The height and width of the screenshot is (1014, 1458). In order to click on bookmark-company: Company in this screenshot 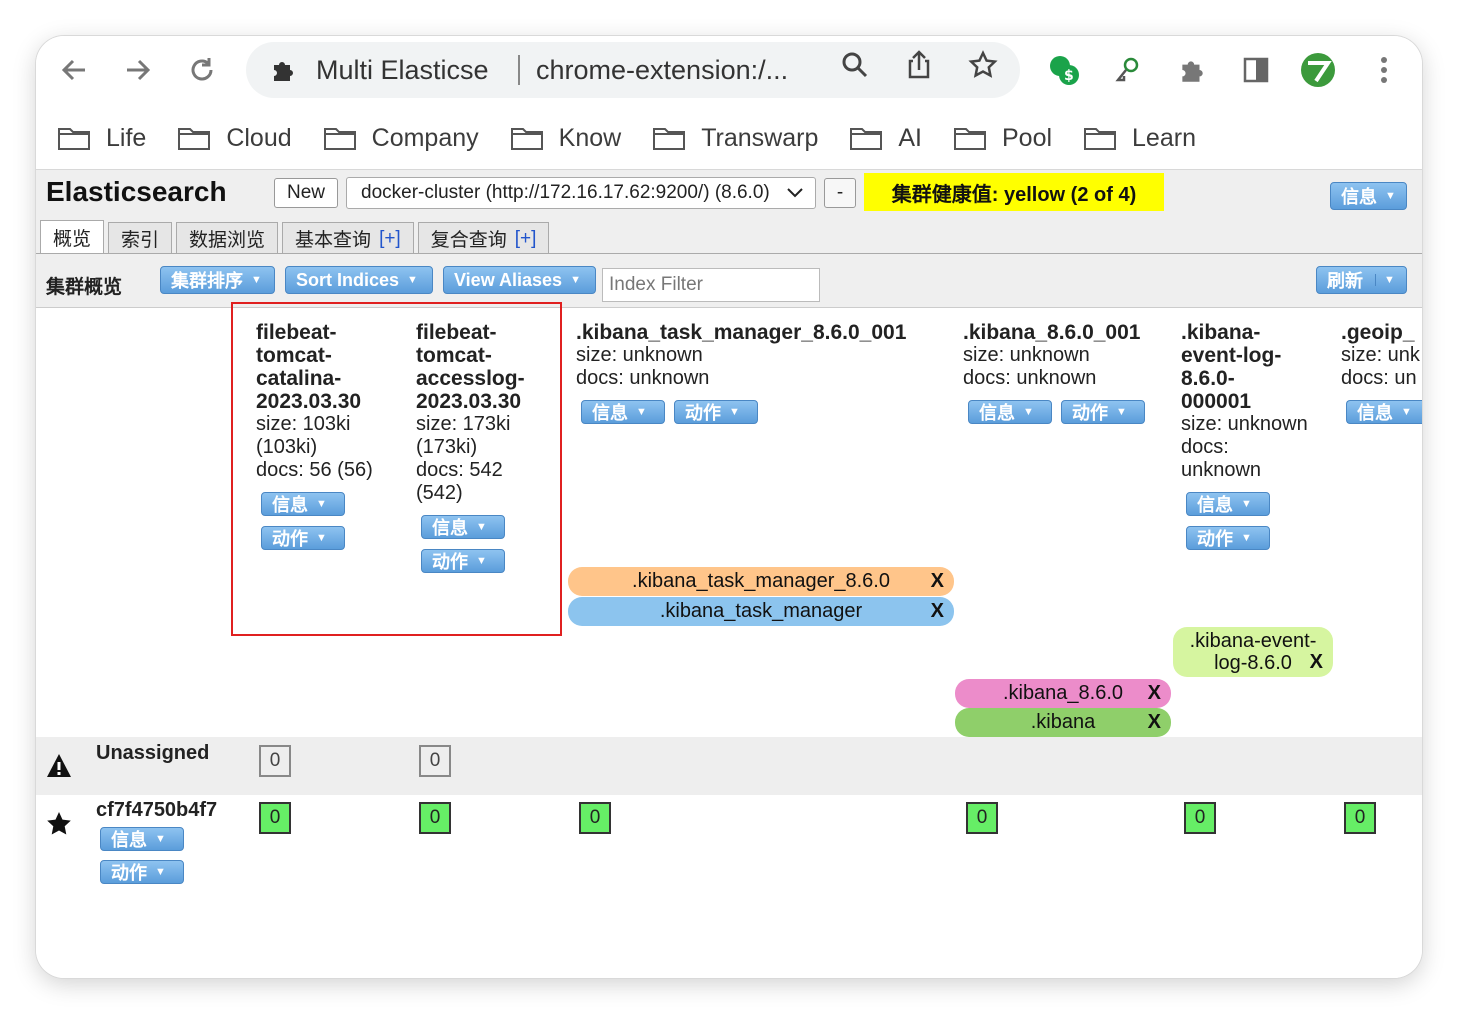, I will do `click(401, 138)`.